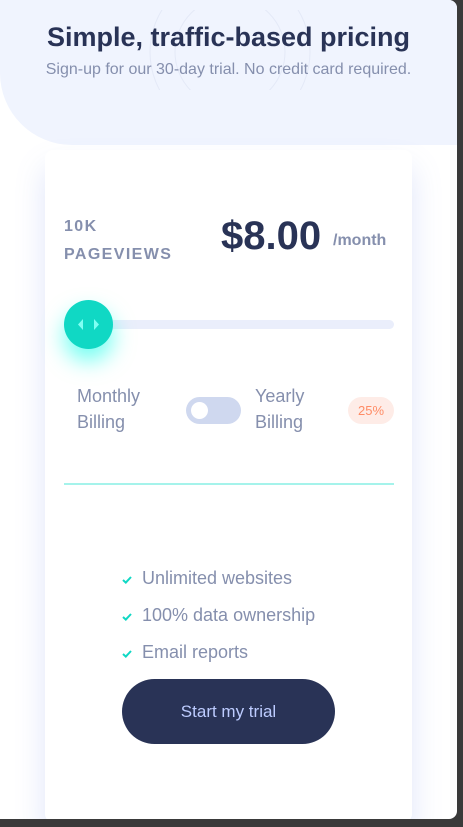 This screenshot has height=827, width=463. I want to click on slider-arrows-icon, so click(88, 324).